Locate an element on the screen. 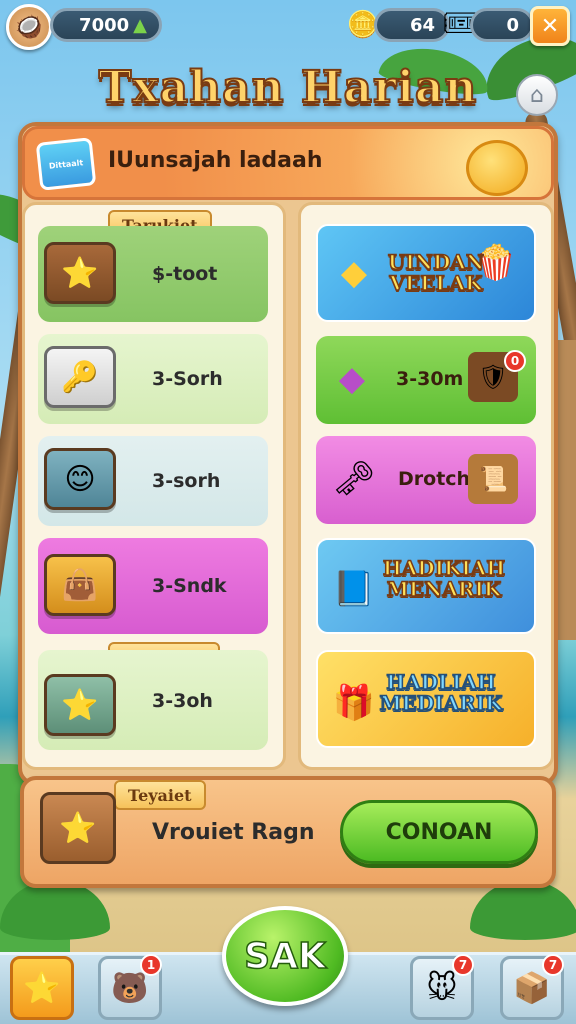 Image resolution: width=576 pixels, height=1024 pixels. star-icon: ⭐ is located at coordinates (42, 988).